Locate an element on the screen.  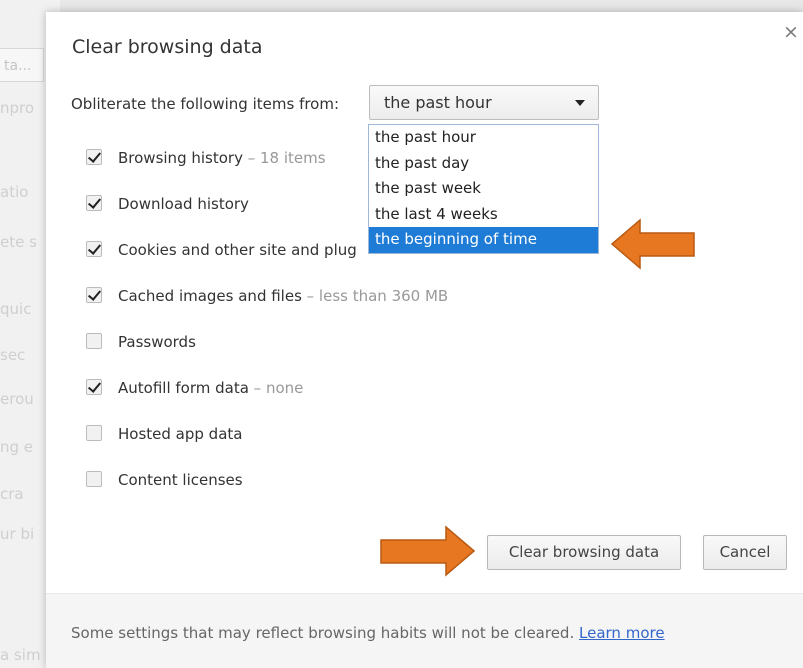
time-range-label: Obliterate the following items from: is located at coordinates (205, 104).